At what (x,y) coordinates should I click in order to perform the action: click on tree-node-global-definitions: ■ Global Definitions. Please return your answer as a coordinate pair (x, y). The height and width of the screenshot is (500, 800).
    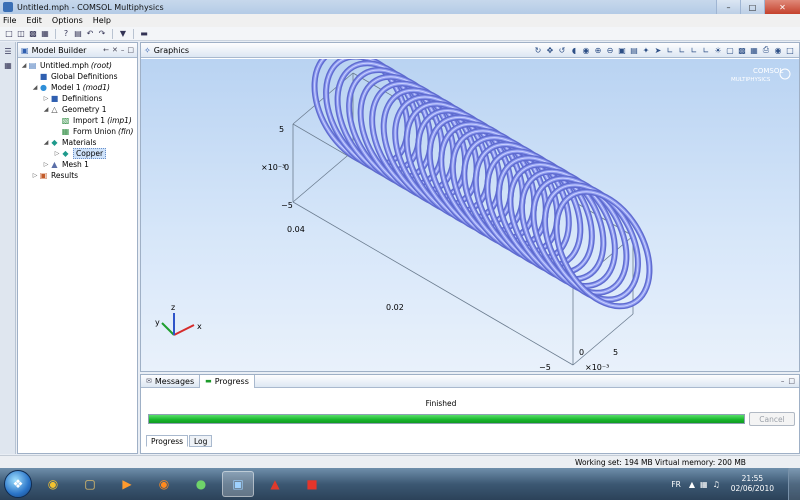
    Looking at the image, I should click on (77, 76).